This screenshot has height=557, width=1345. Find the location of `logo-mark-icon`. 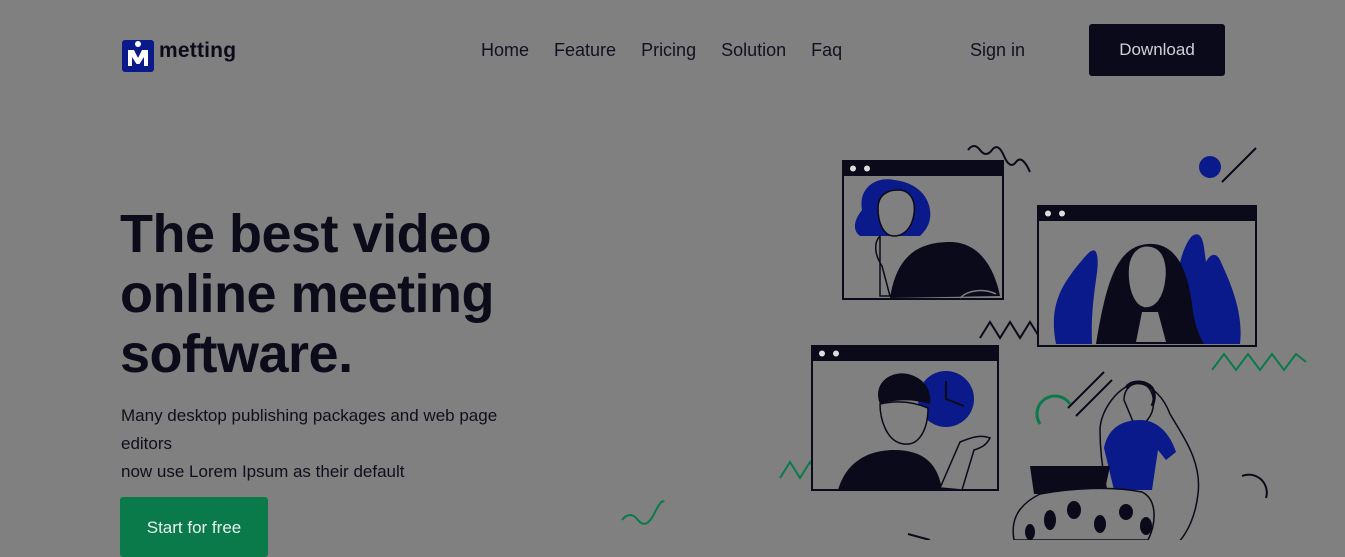

logo-mark-icon is located at coordinates (138, 56).